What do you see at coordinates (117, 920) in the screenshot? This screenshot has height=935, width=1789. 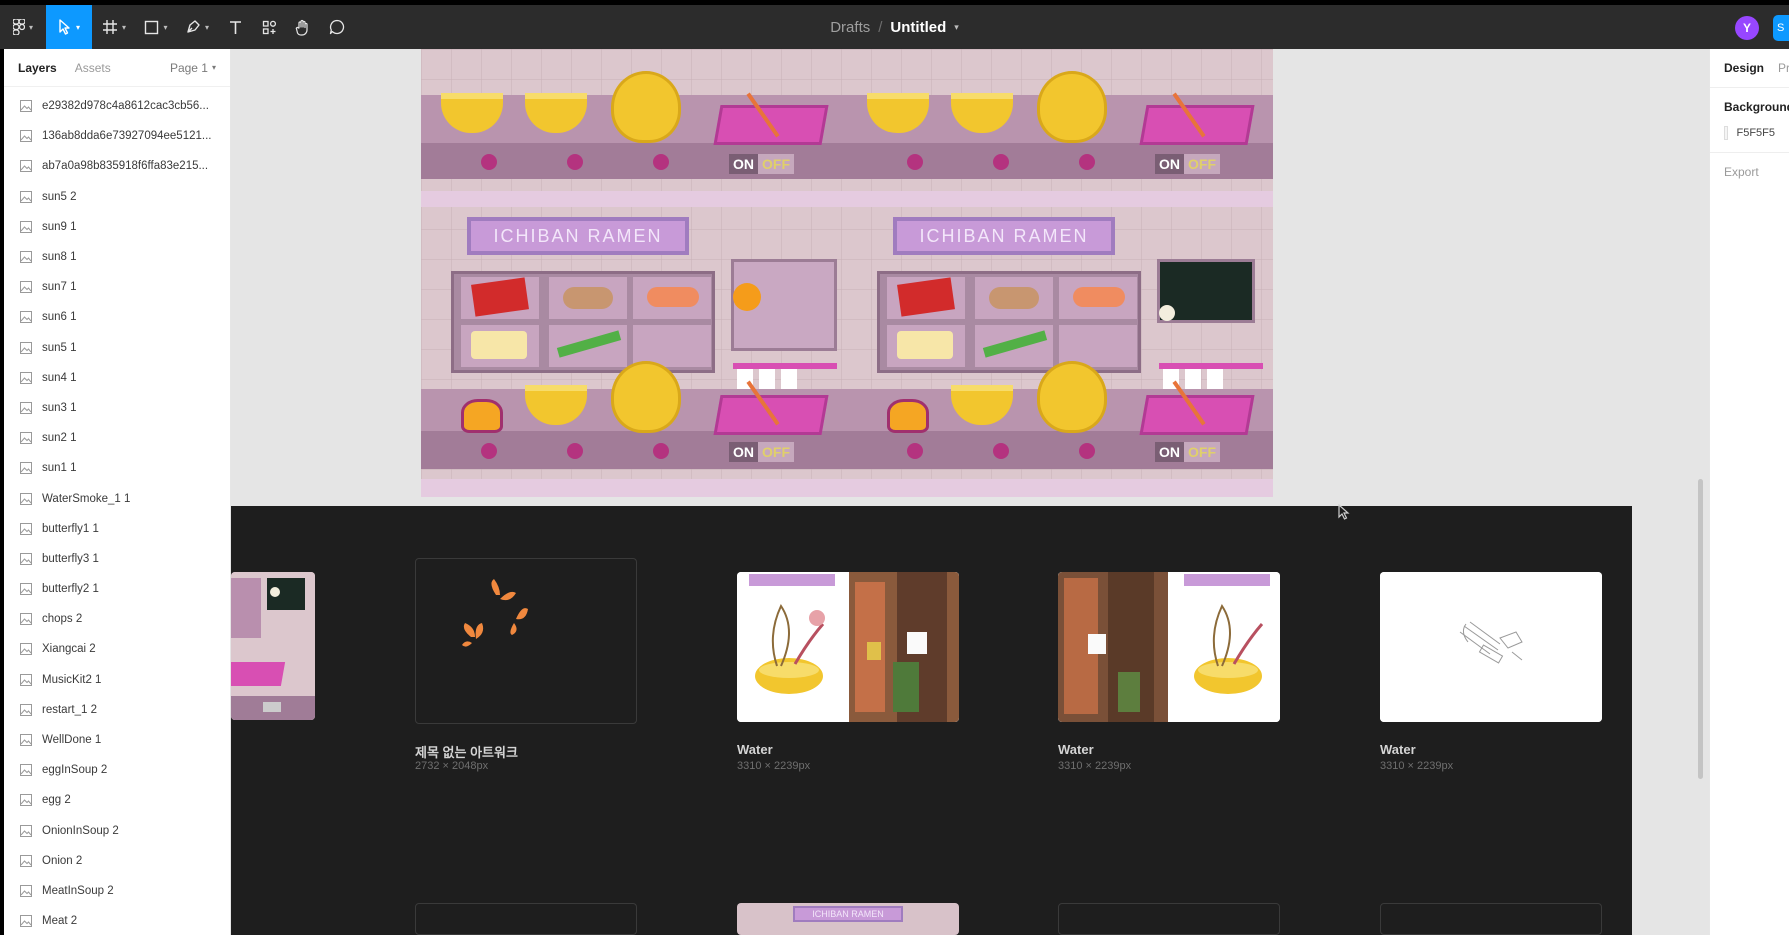 I see `layer-row: Meat 2` at bounding box center [117, 920].